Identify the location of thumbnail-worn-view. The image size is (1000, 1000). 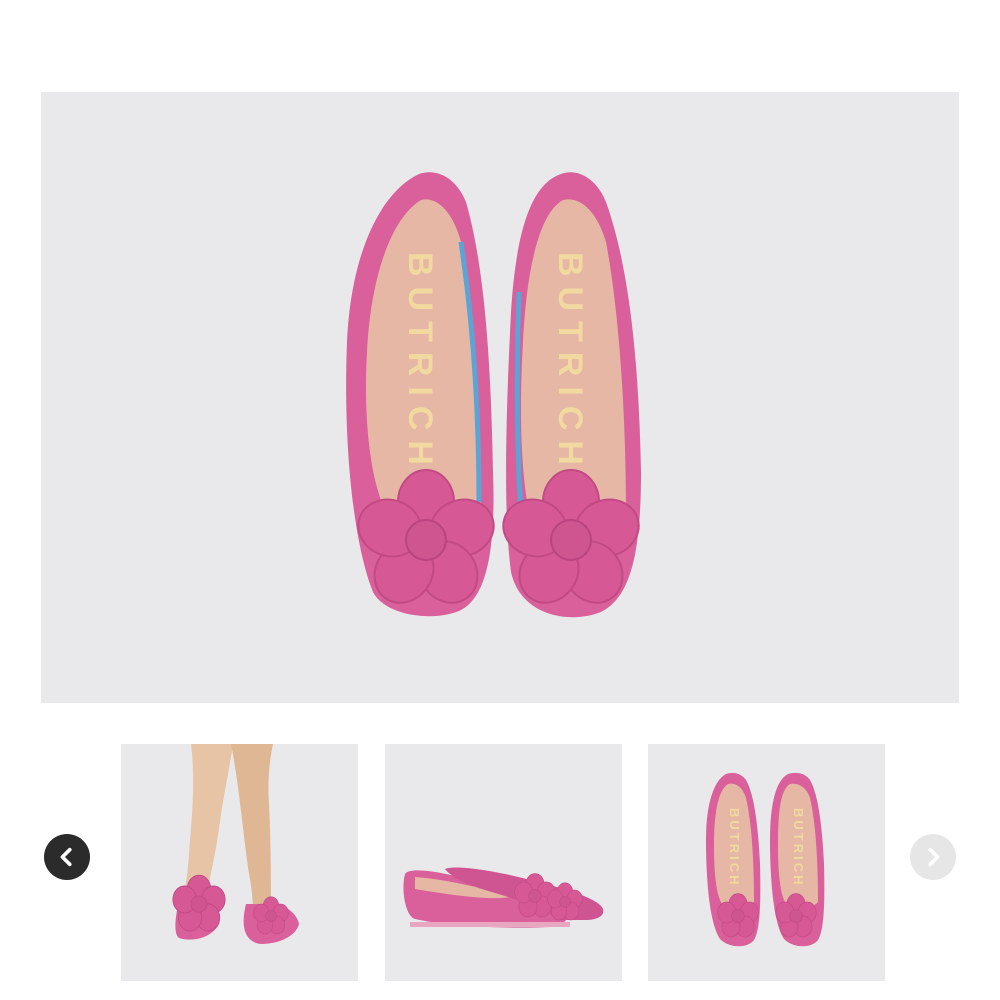
(239, 862).